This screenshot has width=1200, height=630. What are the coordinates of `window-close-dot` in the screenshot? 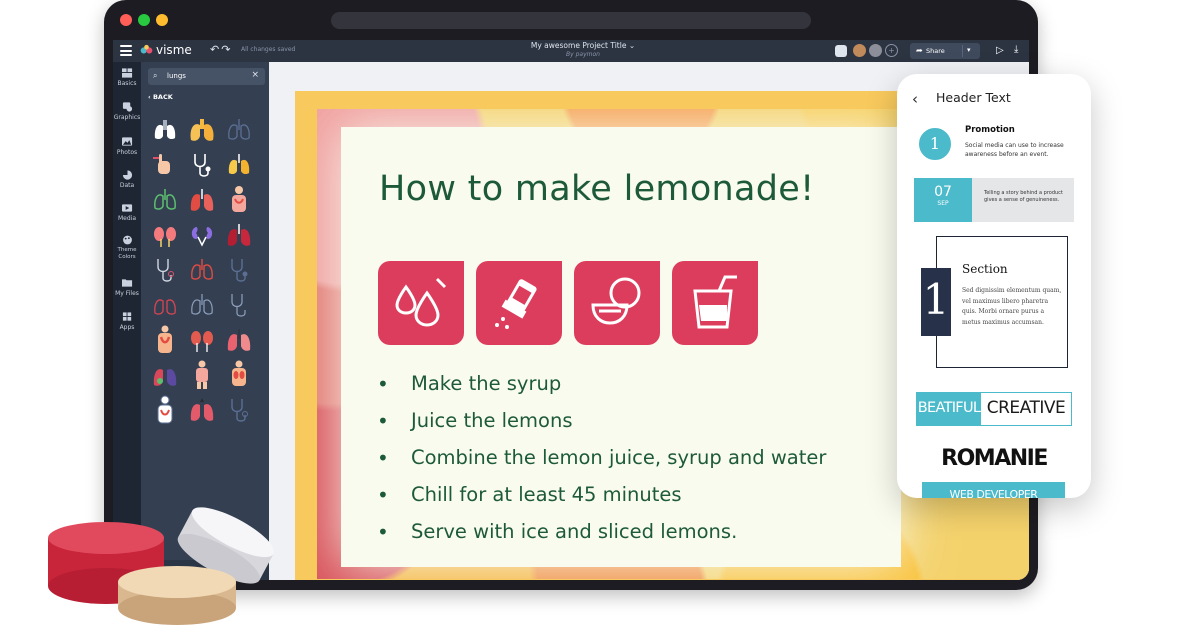 It's located at (126, 20).